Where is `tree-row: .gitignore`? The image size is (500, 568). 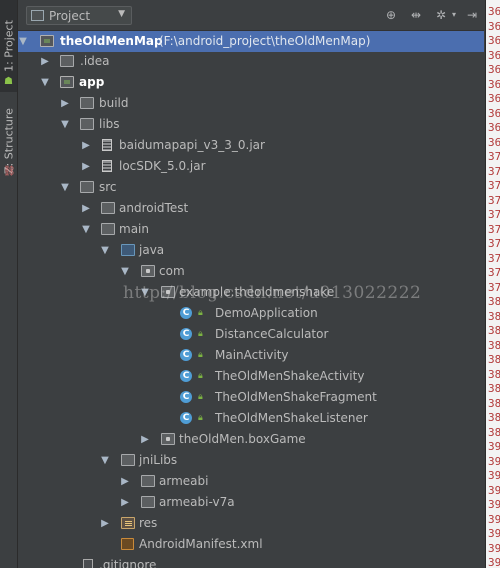 tree-row: .gitignore is located at coordinates (251, 561).